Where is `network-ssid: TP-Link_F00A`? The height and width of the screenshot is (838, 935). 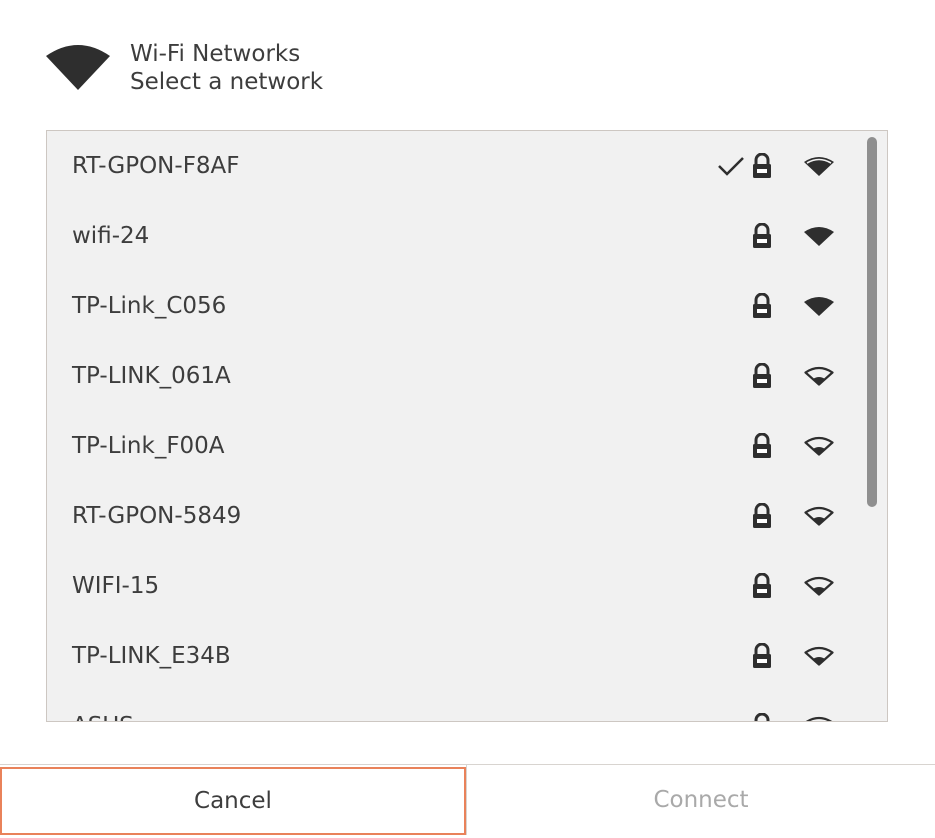
network-ssid: TP-Link_F00A is located at coordinates (148, 446).